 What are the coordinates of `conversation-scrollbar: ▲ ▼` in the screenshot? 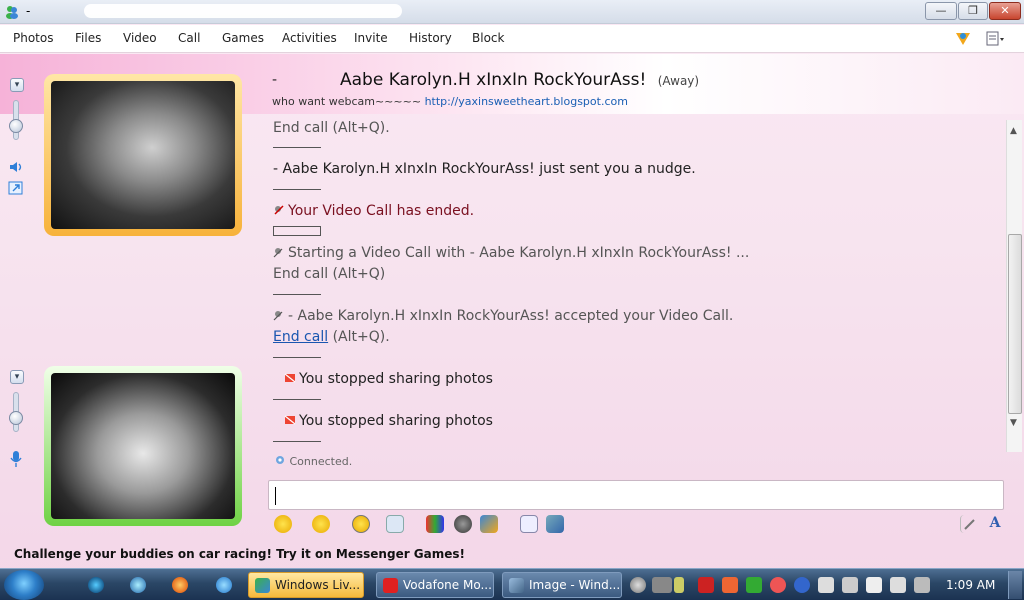 It's located at (1014, 286).